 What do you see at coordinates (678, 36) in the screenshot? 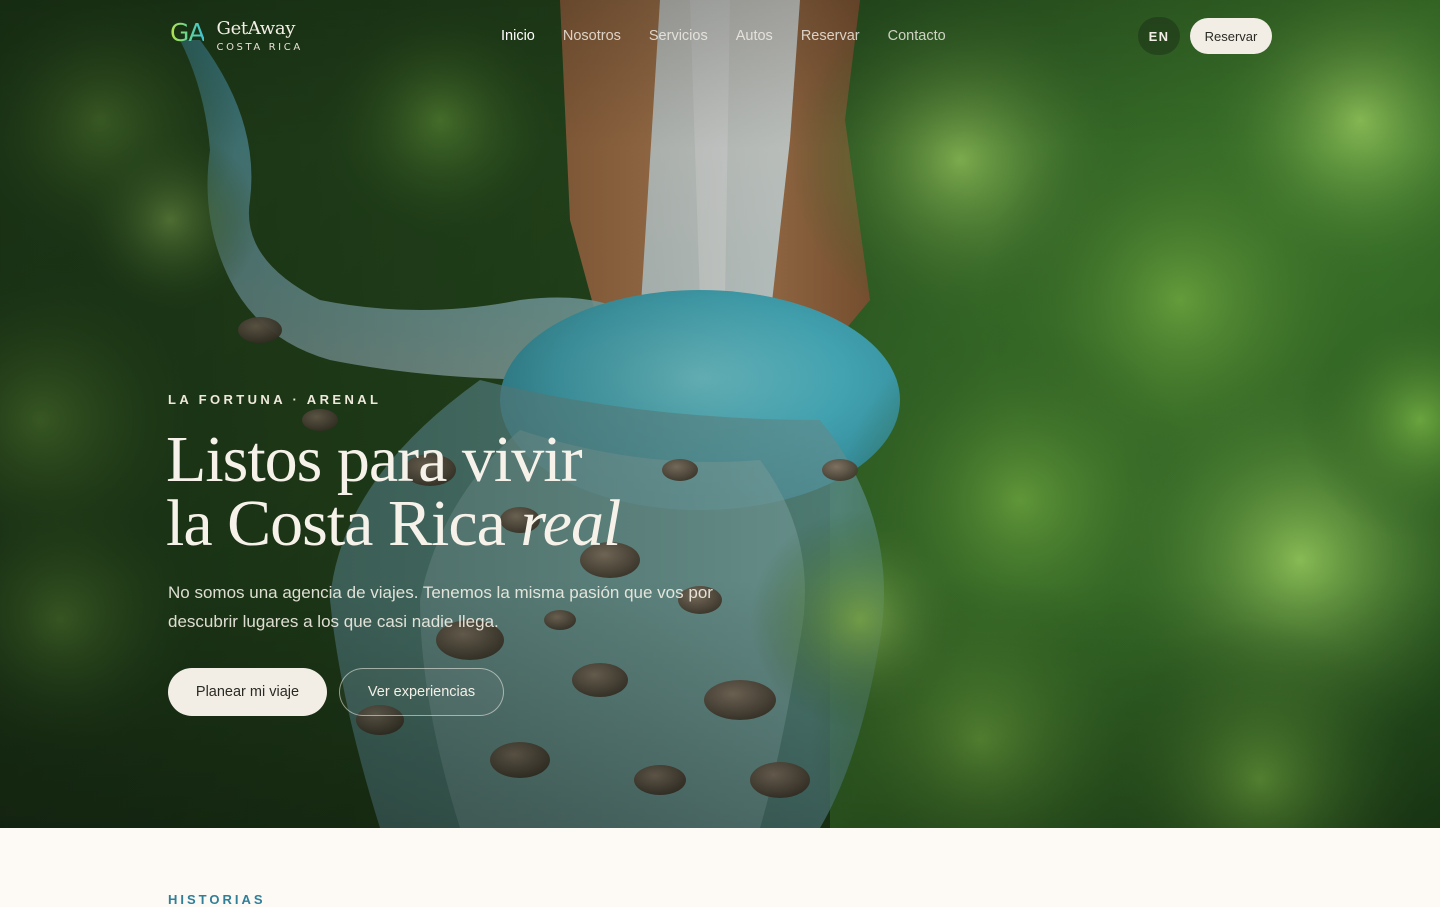
I see `nav-item-servicios: Servicios` at bounding box center [678, 36].